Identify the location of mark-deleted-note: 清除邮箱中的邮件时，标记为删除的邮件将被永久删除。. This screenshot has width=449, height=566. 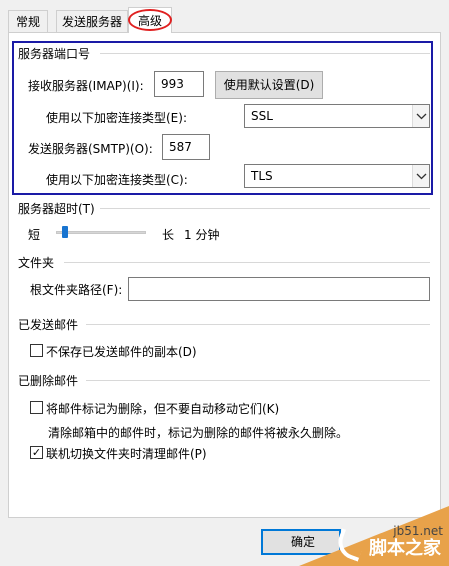
(198, 433).